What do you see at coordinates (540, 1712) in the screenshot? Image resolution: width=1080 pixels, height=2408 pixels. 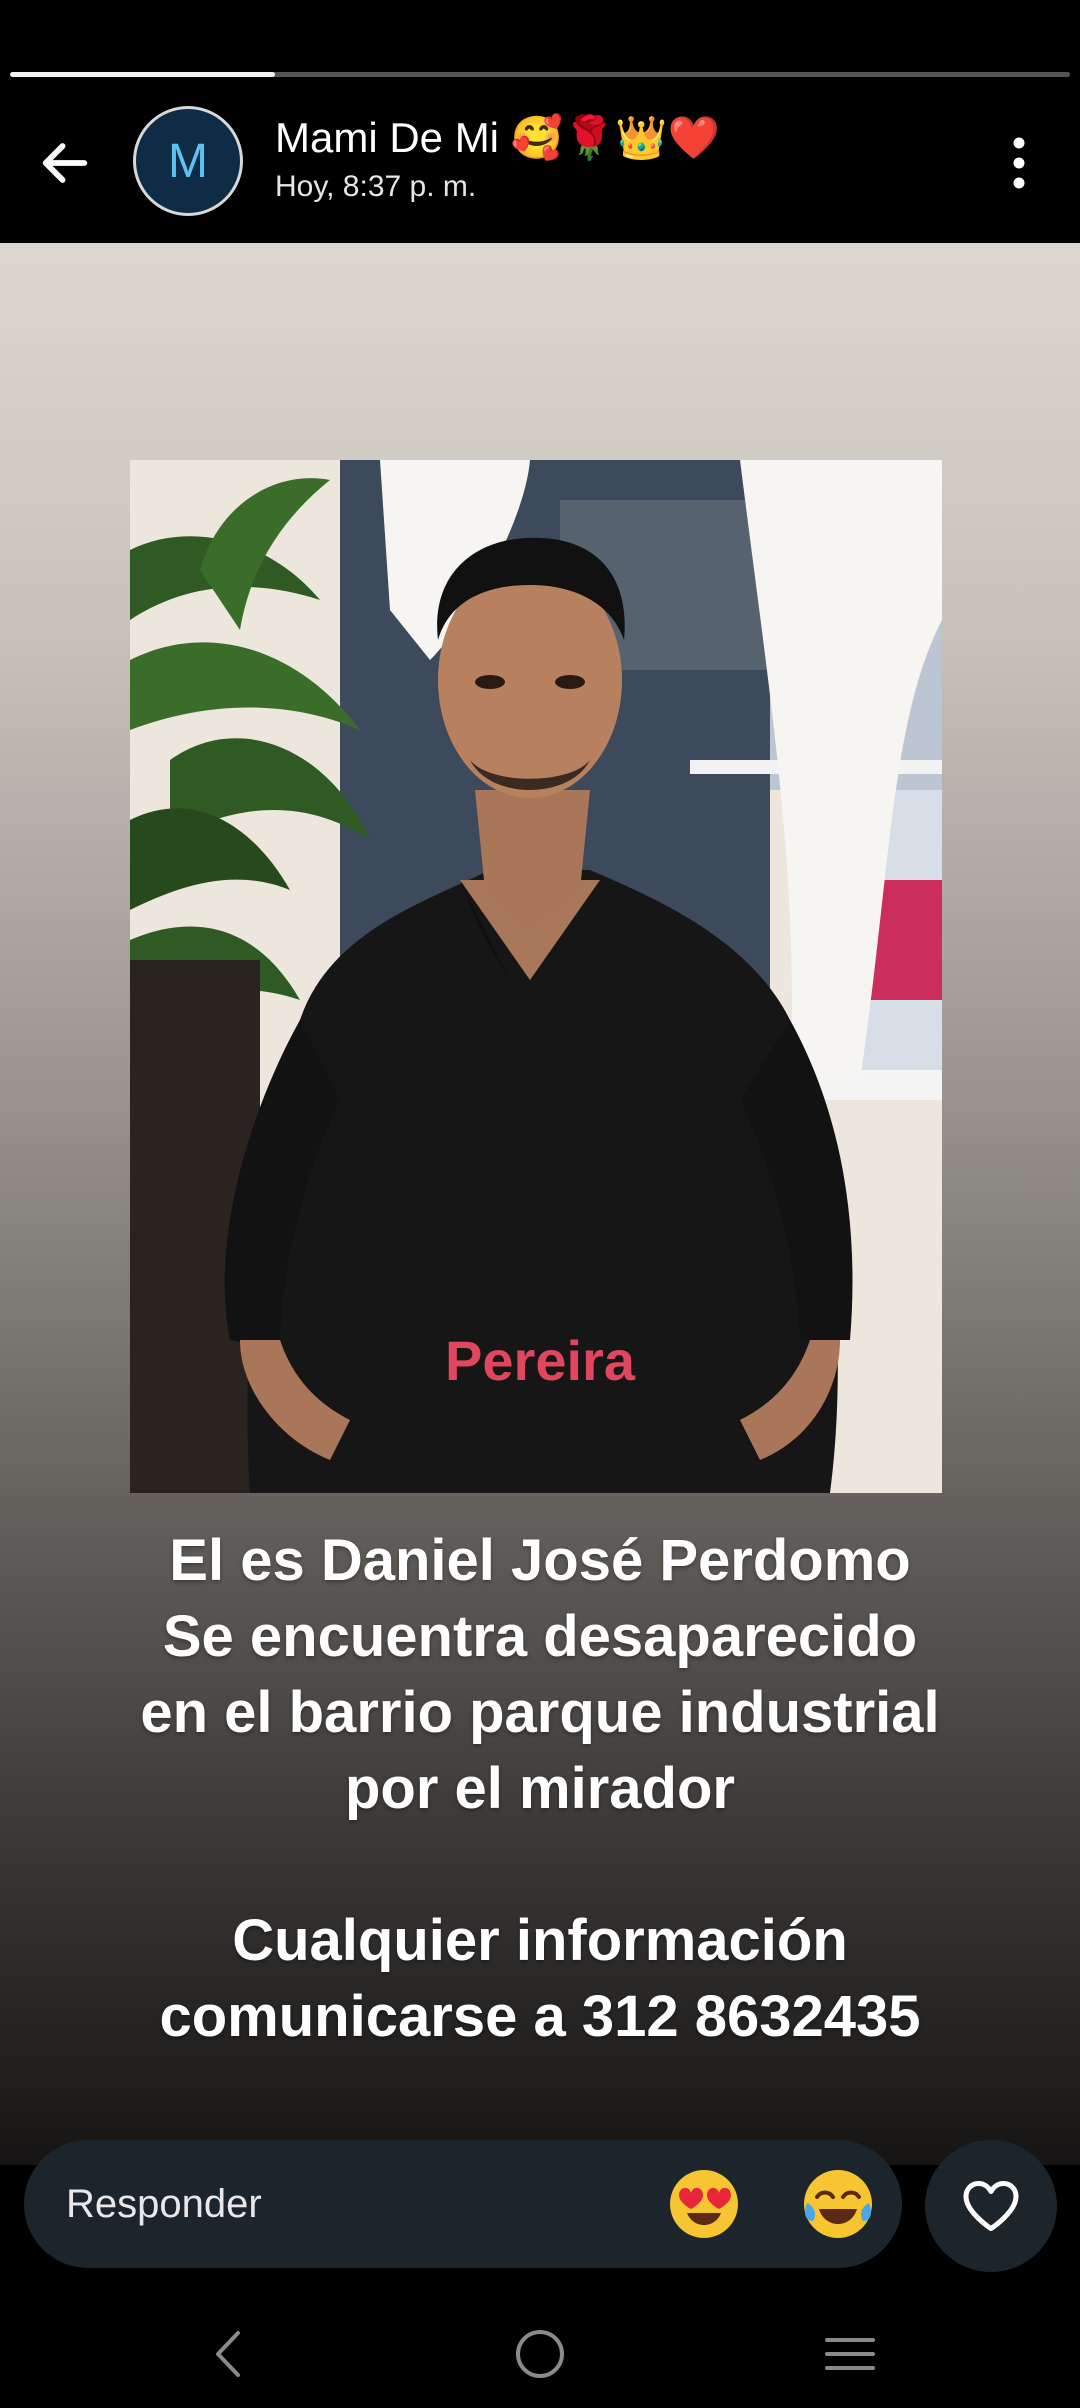 I see `caption-line: en el barrio parque industrial` at bounding box center [540, 1712].